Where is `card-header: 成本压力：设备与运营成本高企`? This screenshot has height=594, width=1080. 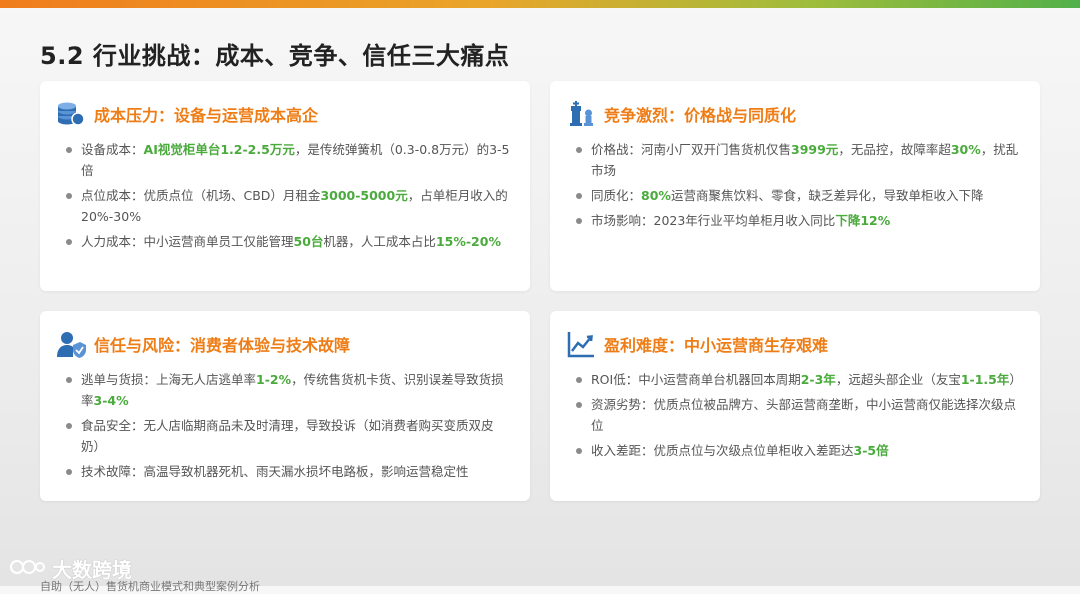
card-header: 成本压力：设备与运营成本高企 is located at coordinates (187, 114).